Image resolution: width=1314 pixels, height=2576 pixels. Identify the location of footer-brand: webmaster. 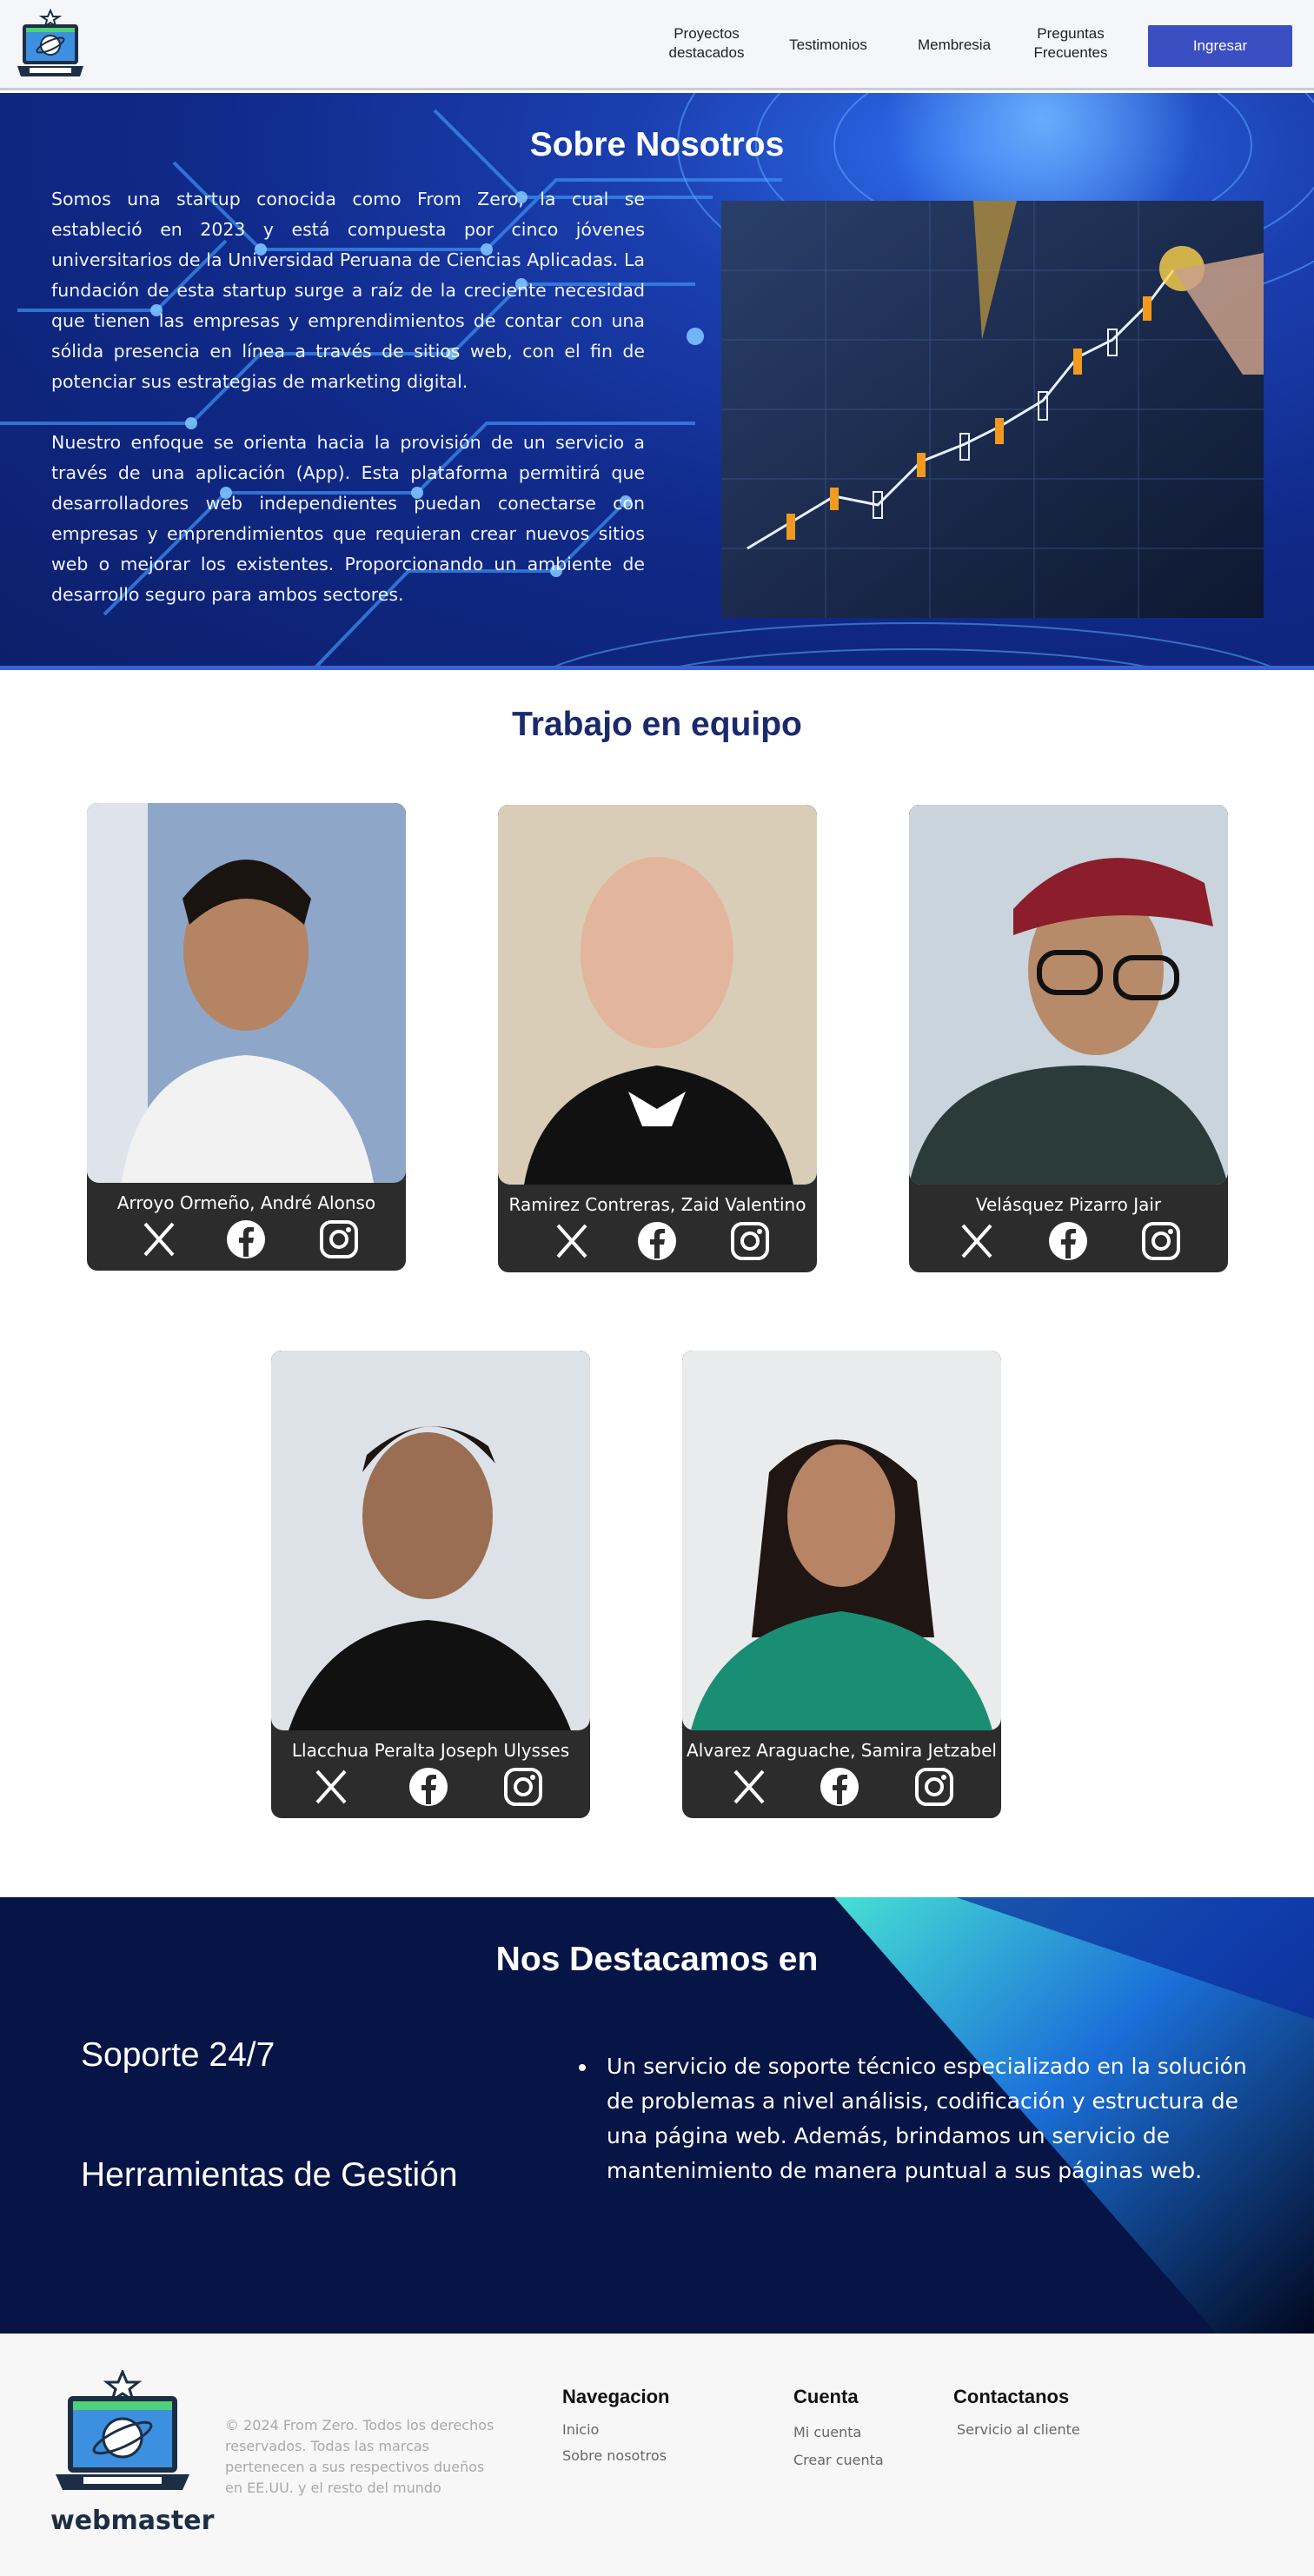
(132, 2521).